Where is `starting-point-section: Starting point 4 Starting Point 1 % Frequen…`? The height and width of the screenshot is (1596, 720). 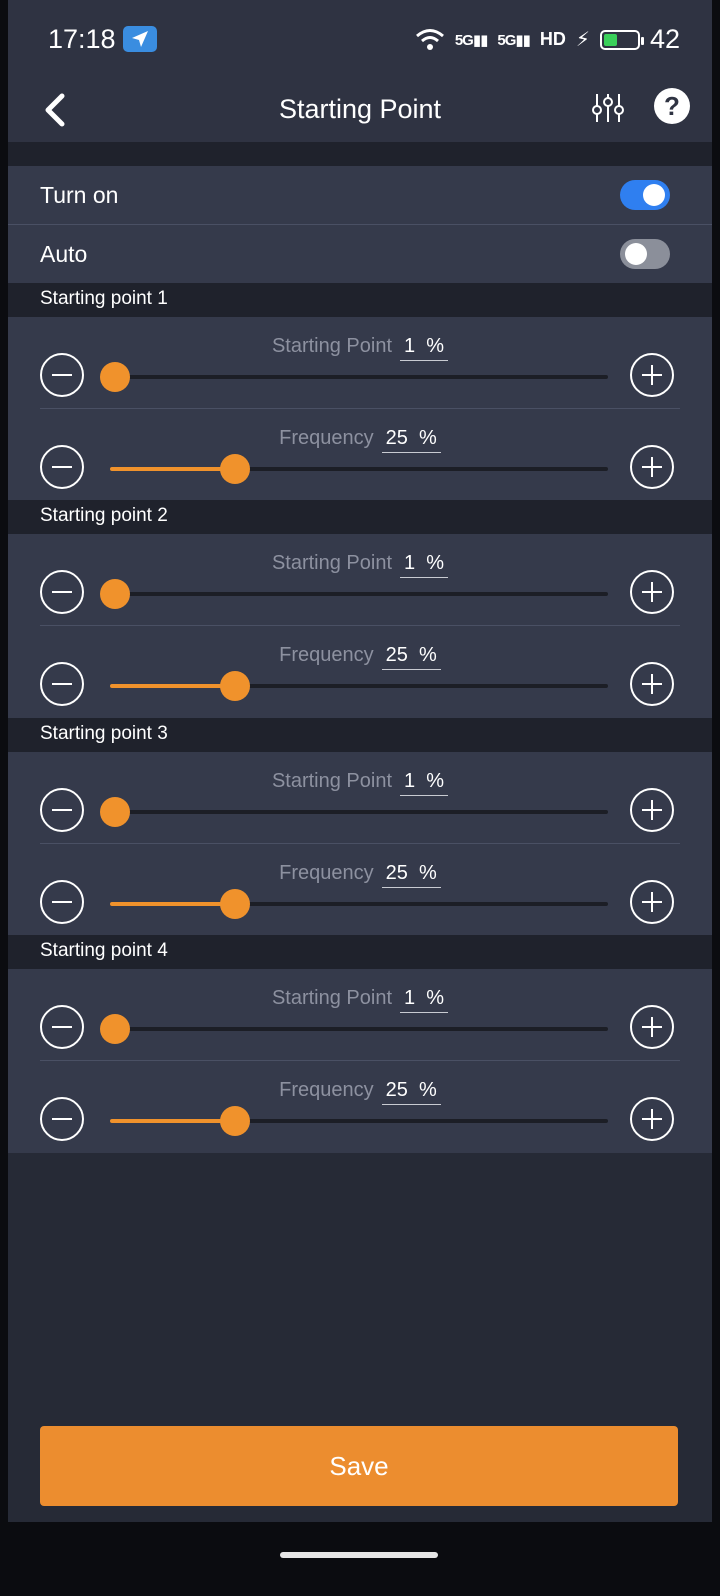
starting-point-section: Starting point 4 Starting Point 1 % Frequen… is located at coordinates (360, 1044).